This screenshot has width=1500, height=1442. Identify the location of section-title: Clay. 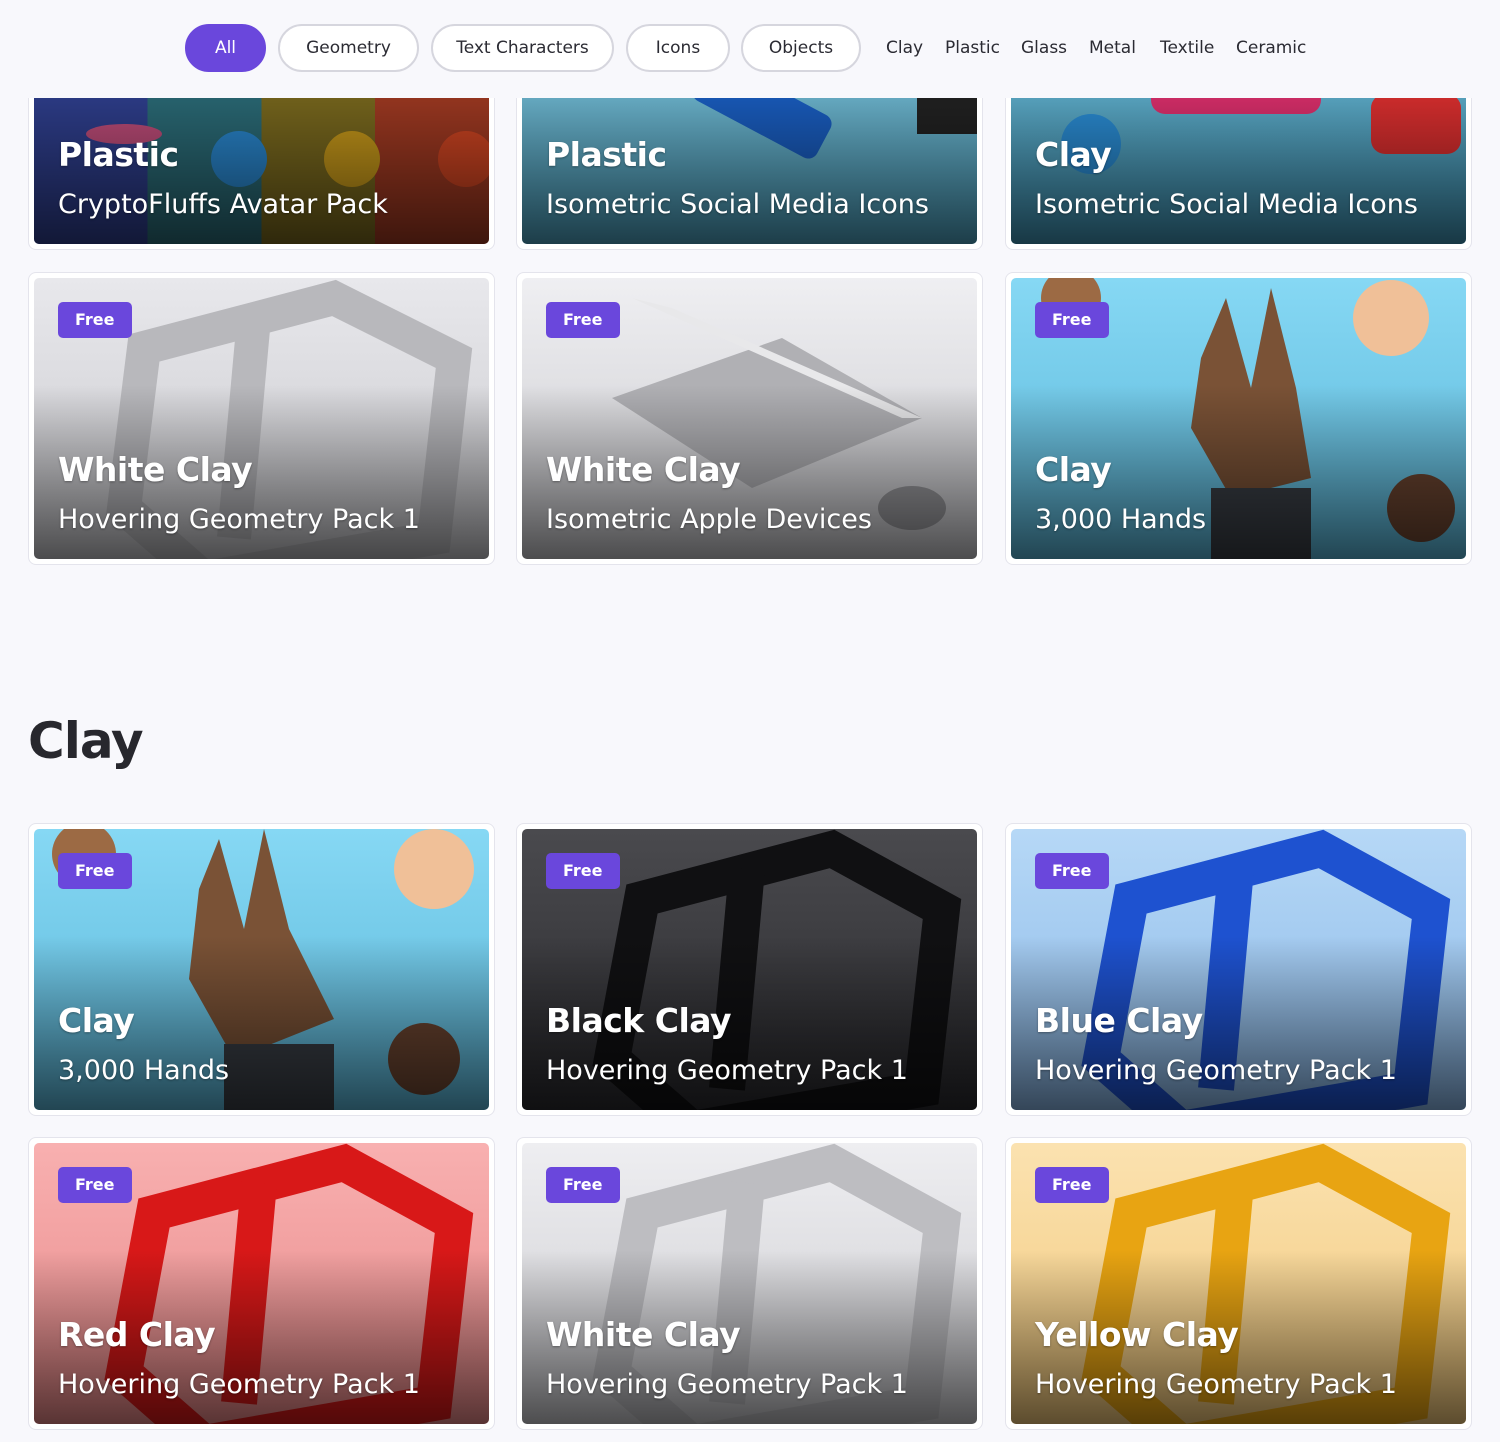
(86, 741).